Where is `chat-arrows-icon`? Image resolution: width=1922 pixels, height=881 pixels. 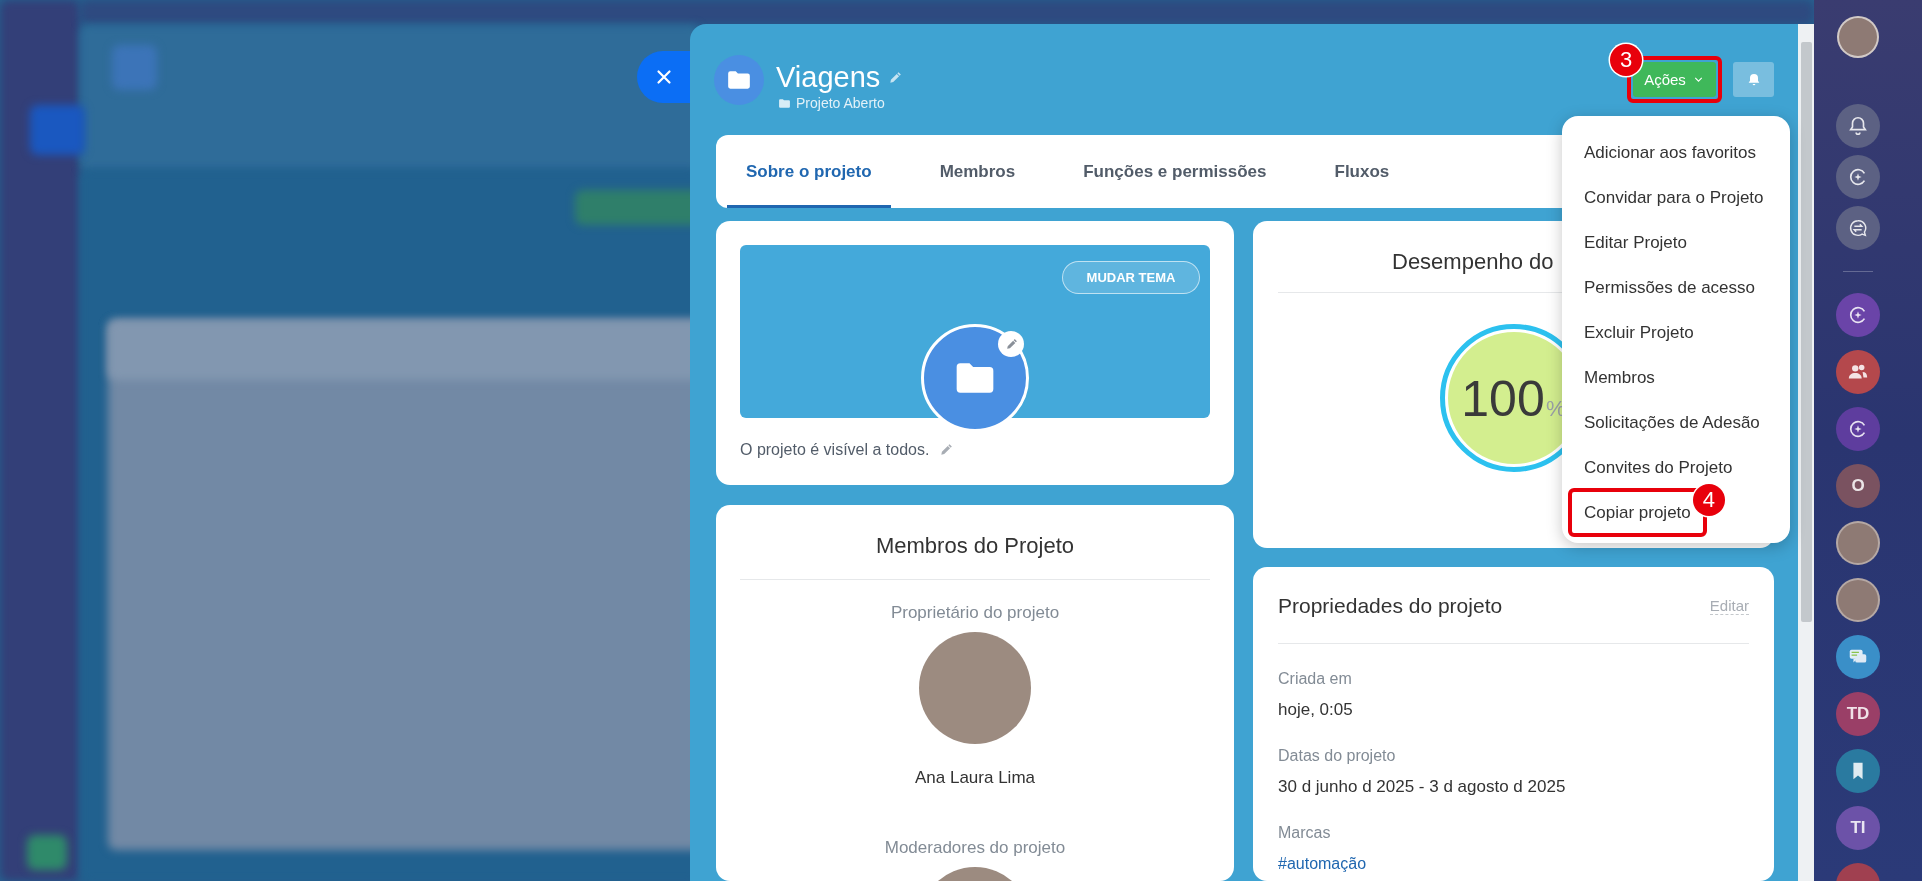 chat-arrows-icon is located at coordinates (1858, 228).